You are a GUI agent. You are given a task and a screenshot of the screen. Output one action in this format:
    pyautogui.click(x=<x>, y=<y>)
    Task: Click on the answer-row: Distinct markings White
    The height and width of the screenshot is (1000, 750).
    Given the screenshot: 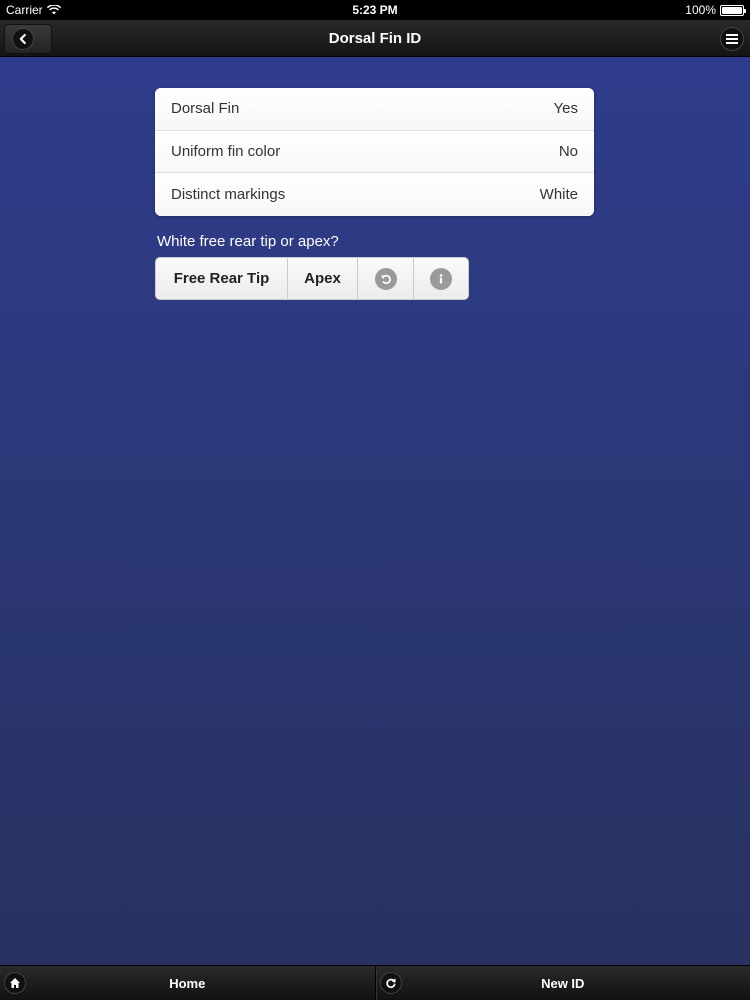 What is the action you would take?
    pyautogui.click(x=374, y=194)
    